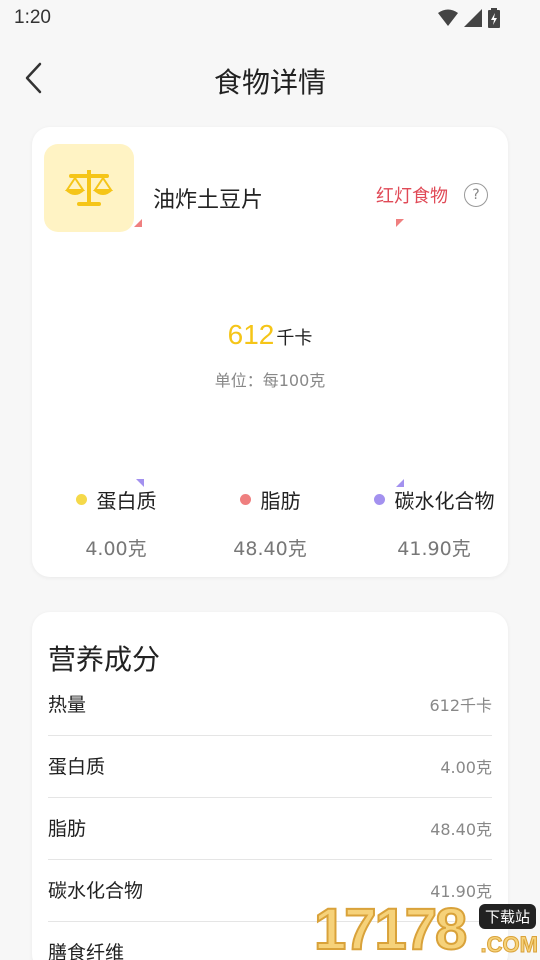  I want to click on protein-dot, so click(81, 499).